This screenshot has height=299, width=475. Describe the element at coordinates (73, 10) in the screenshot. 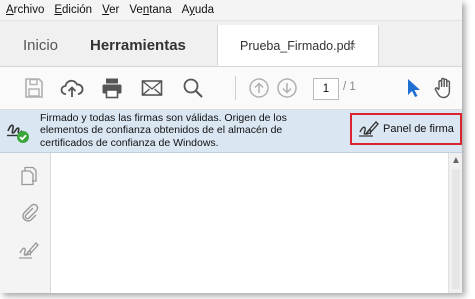

I see `menu-edicion: Edición` at that location.